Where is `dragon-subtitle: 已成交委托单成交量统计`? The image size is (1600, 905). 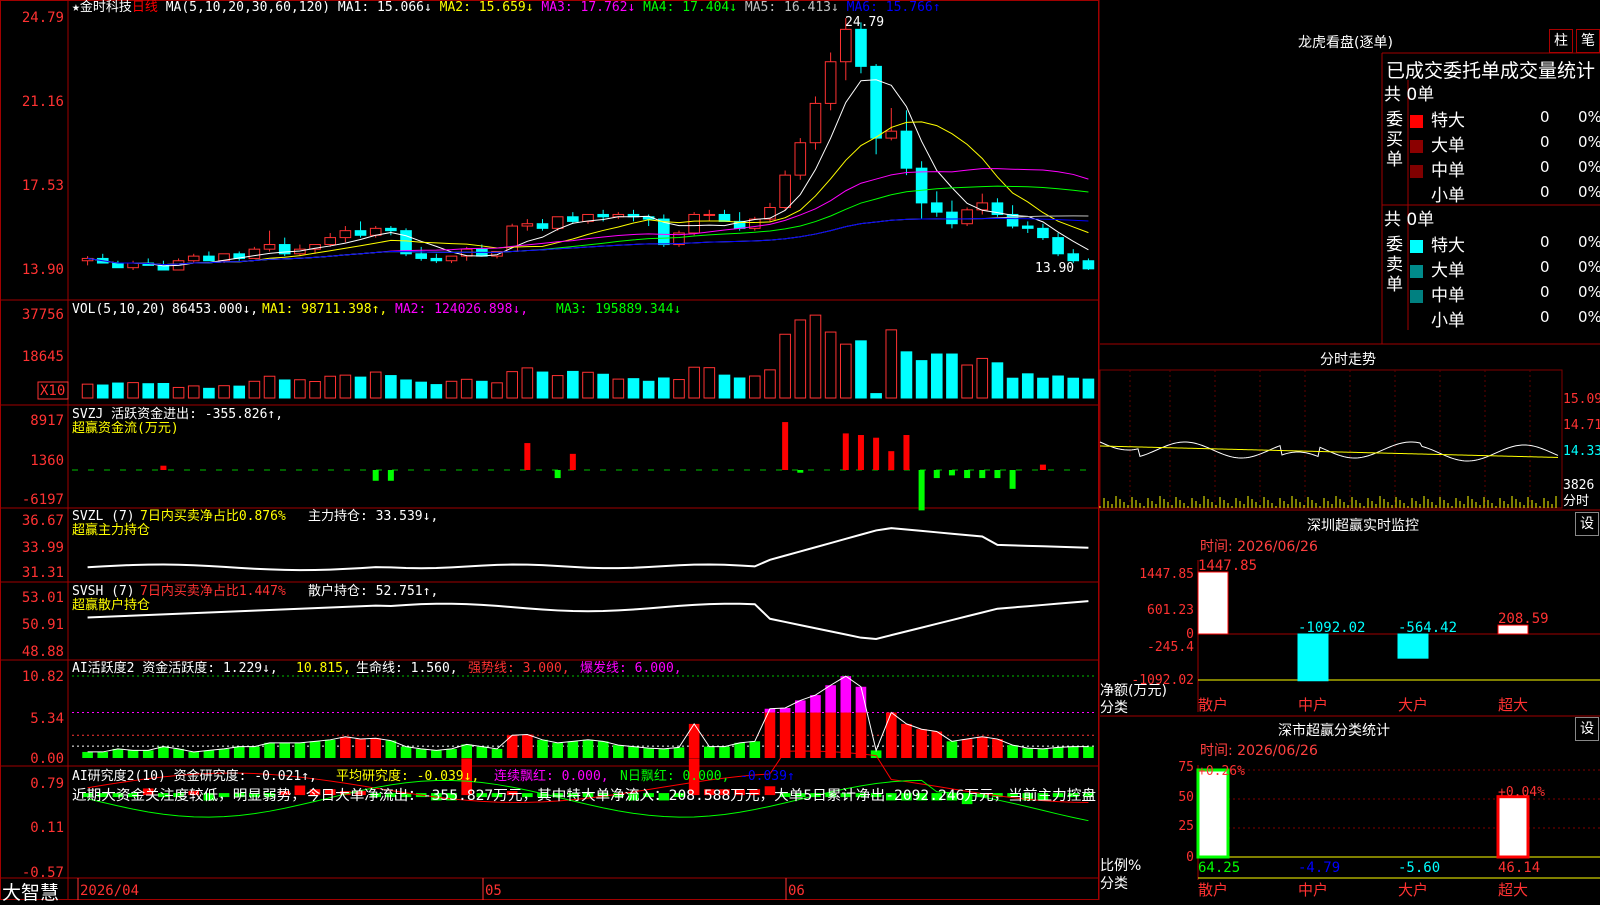
dragon-subtitle: 已成交委托单成交量统计 is located at coordinates (1491, 71).